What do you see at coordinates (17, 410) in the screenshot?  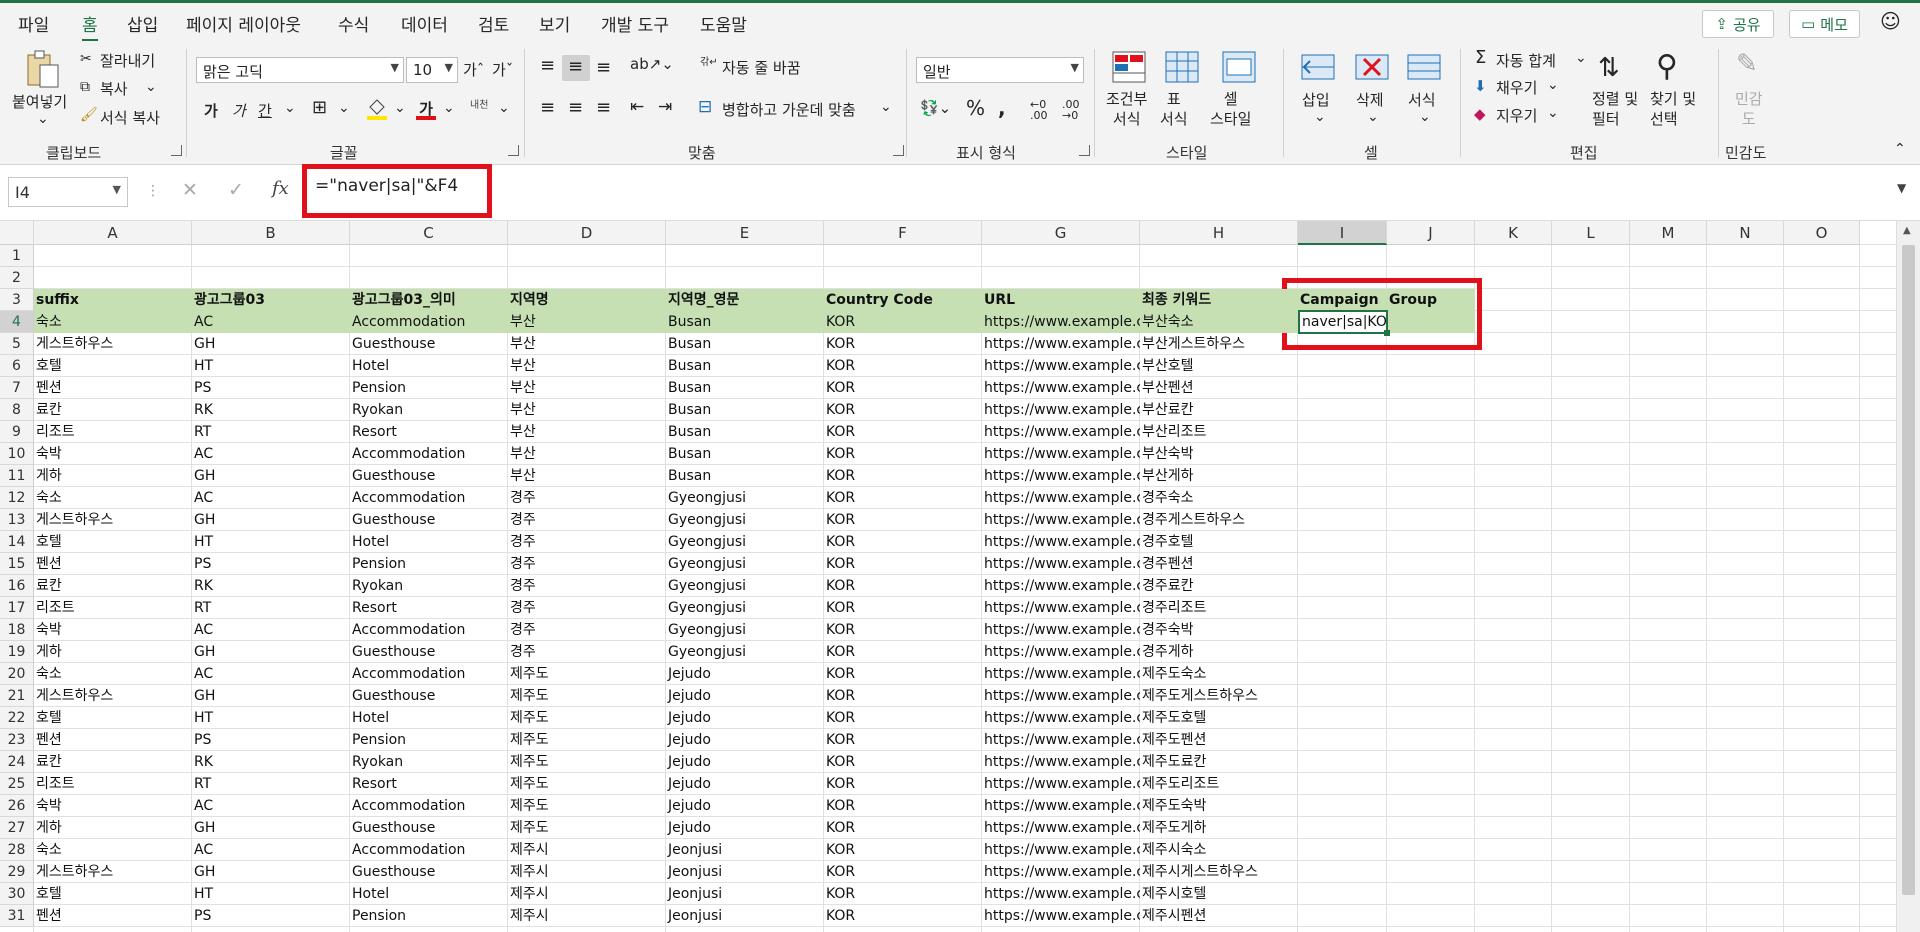 I see `row-header-8: 8` at bounding box center [17, 410].